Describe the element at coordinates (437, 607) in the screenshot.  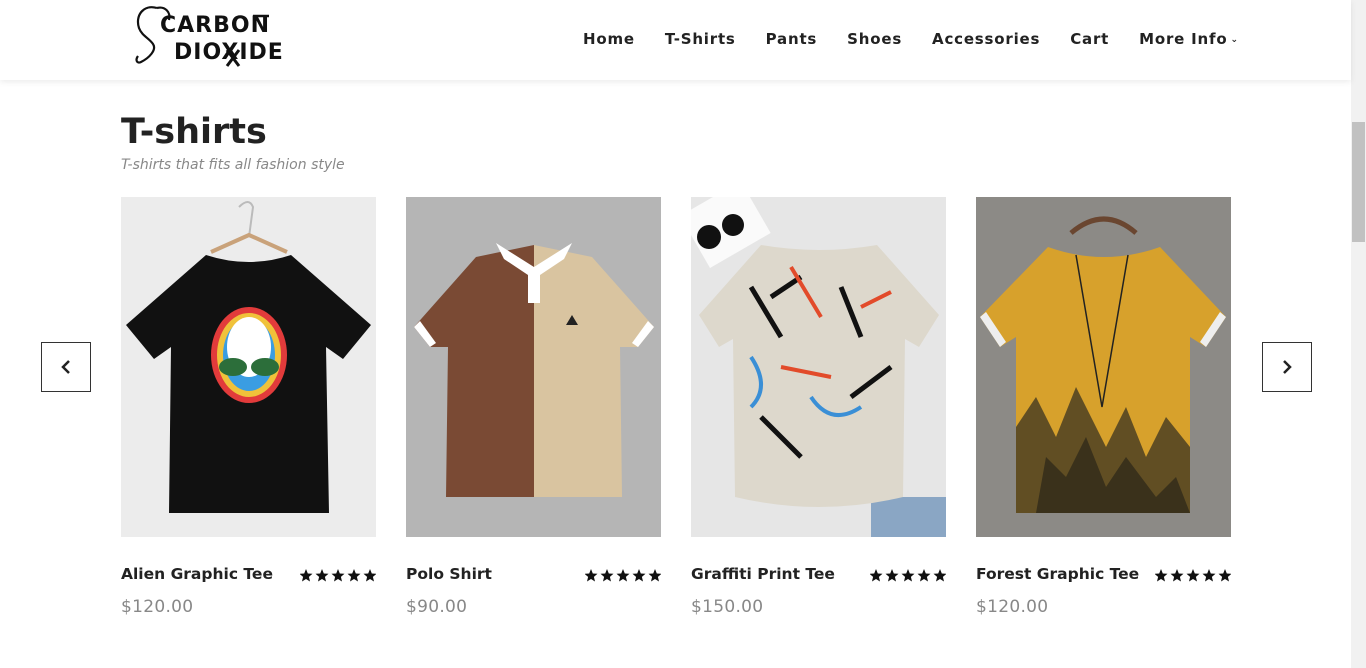
I see `product-price: $90.00` at that location.